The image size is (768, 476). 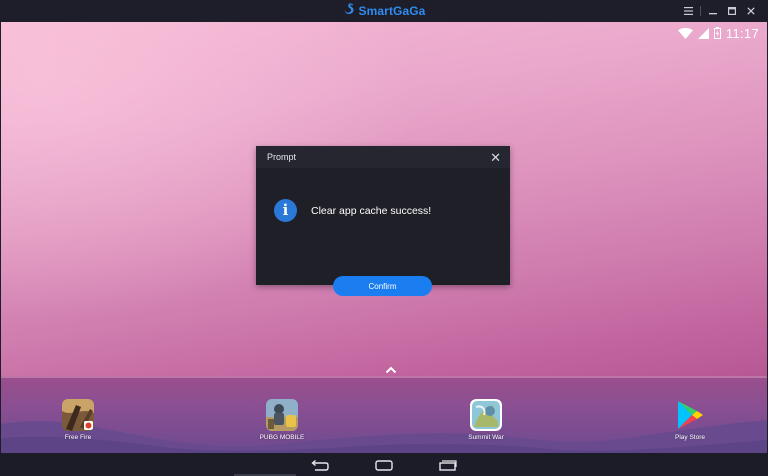 I want to click on brand: SmartGaGa, so click(x=384, y=11).